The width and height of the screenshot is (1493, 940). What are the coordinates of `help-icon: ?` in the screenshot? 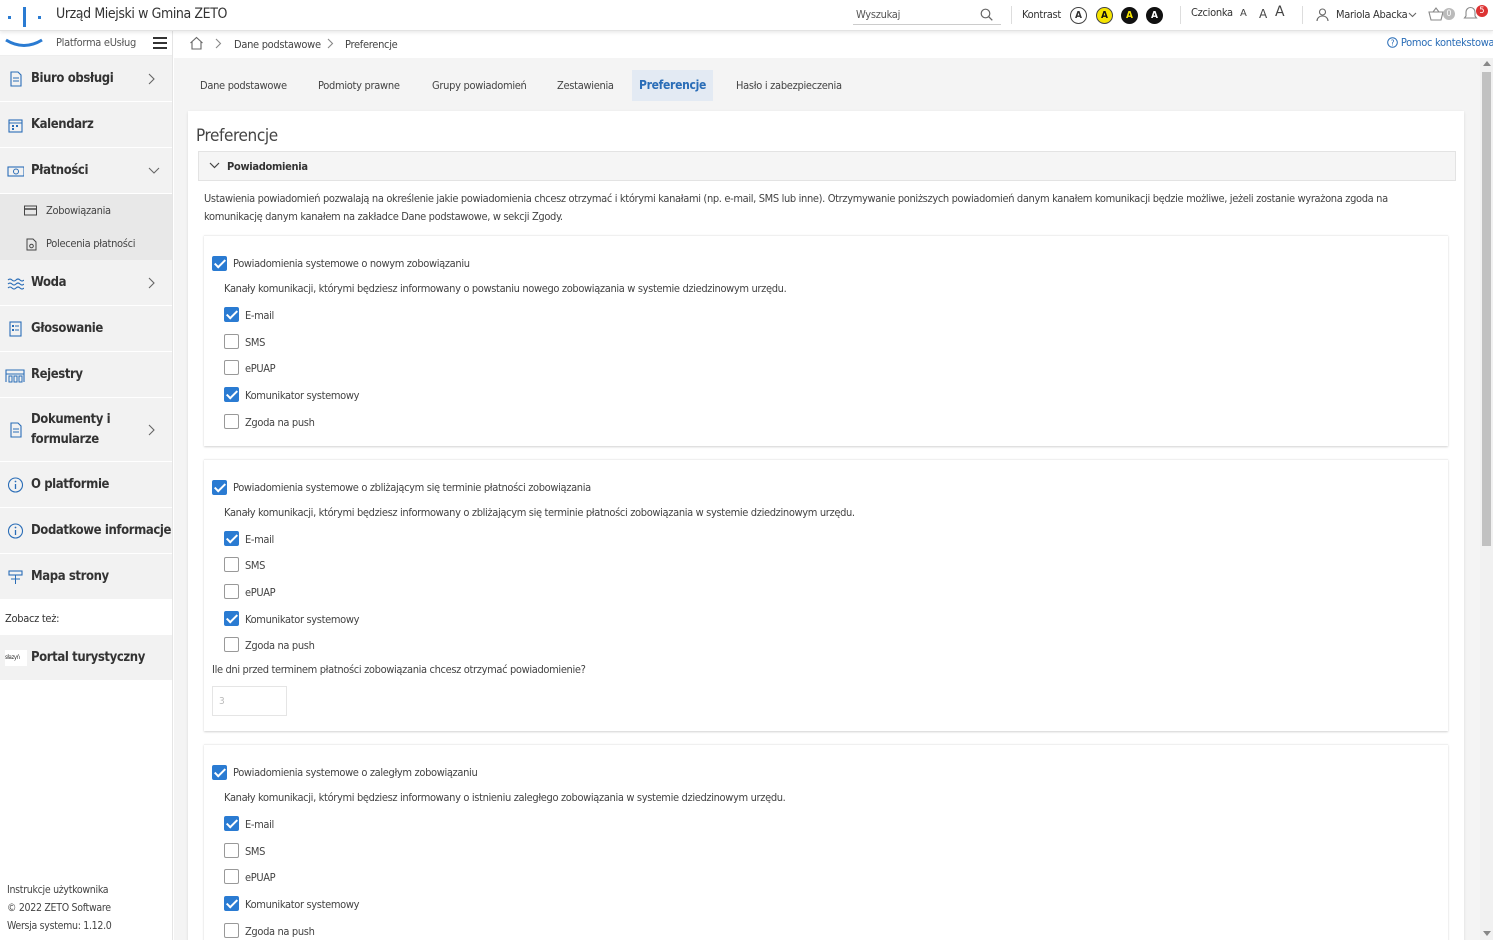 It's located at (1392, 42).